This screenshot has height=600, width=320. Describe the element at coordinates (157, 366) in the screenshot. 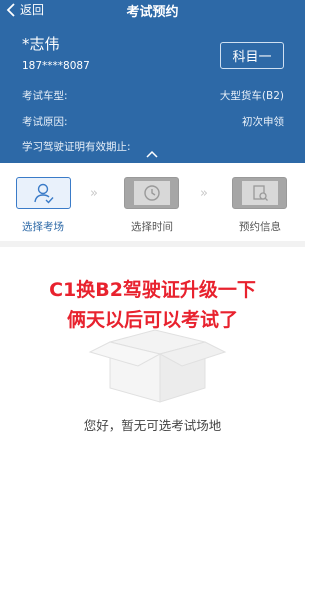

I see `empty-box-icon` at that location.